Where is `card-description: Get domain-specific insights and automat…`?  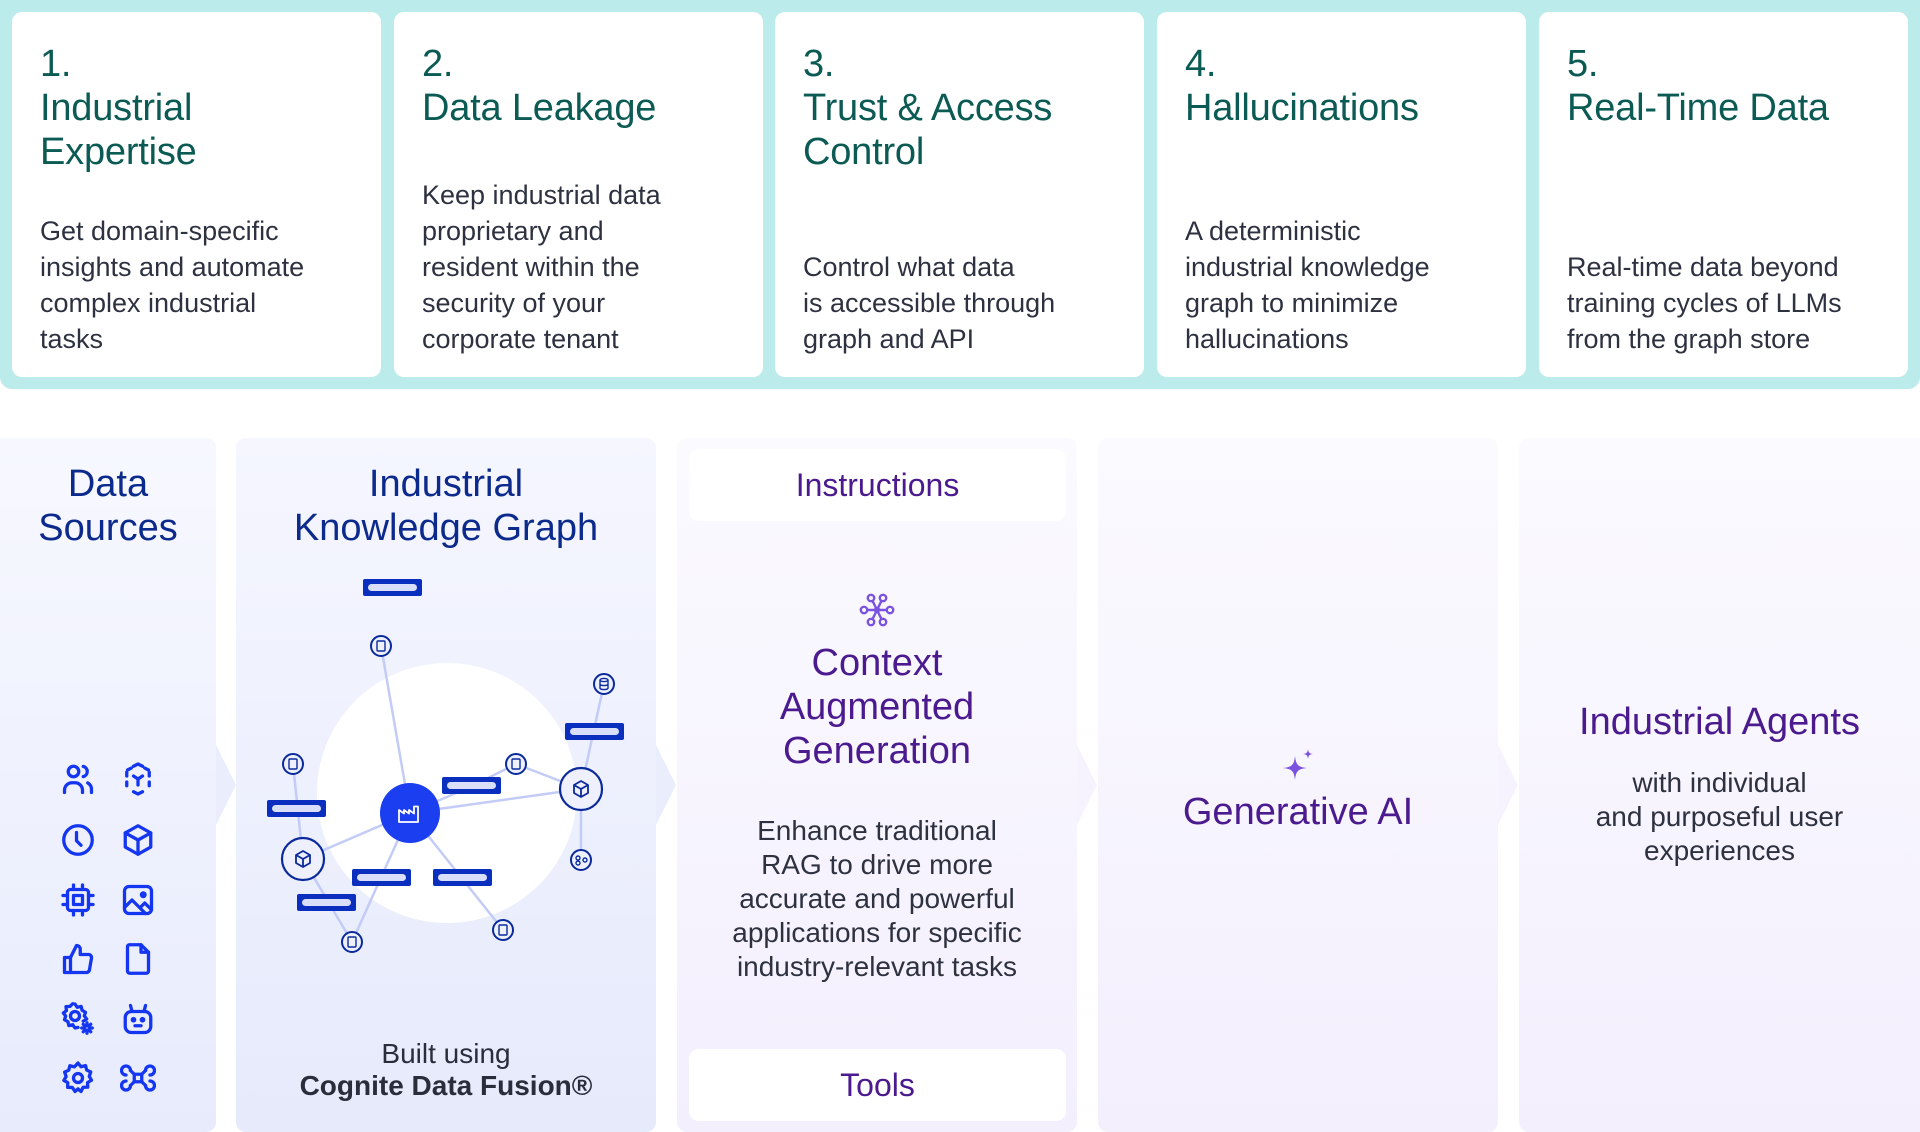 card-description: Get domain-specific insights and automat… is located at coordinates (172, 285).